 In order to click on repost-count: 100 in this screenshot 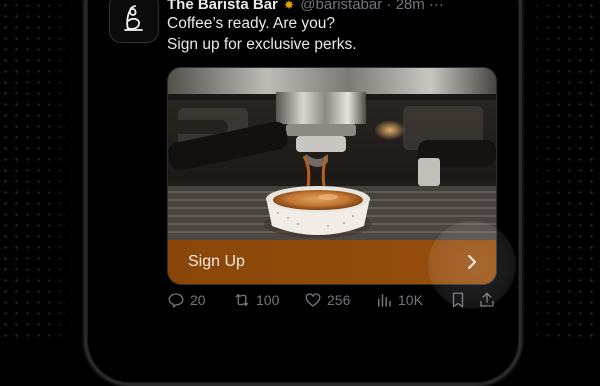, I will do `click(268, 300)`.